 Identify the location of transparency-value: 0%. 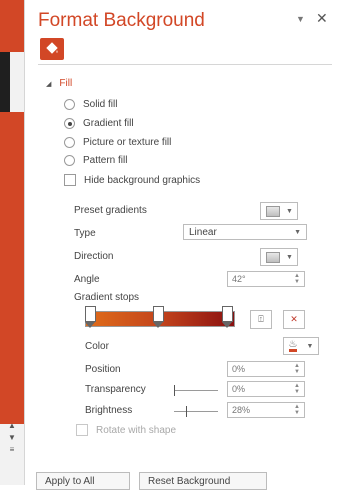
(239, 389).